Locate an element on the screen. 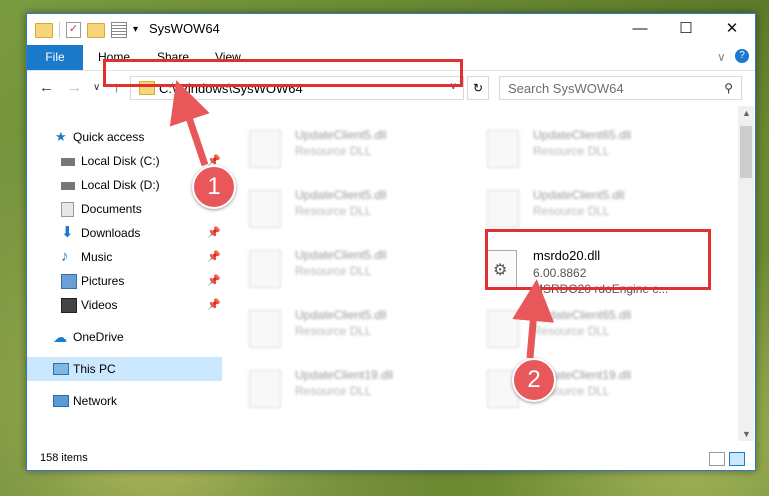 The image size is (769, 496). step-badge-1: 1 is located at coordinates (214, 187).